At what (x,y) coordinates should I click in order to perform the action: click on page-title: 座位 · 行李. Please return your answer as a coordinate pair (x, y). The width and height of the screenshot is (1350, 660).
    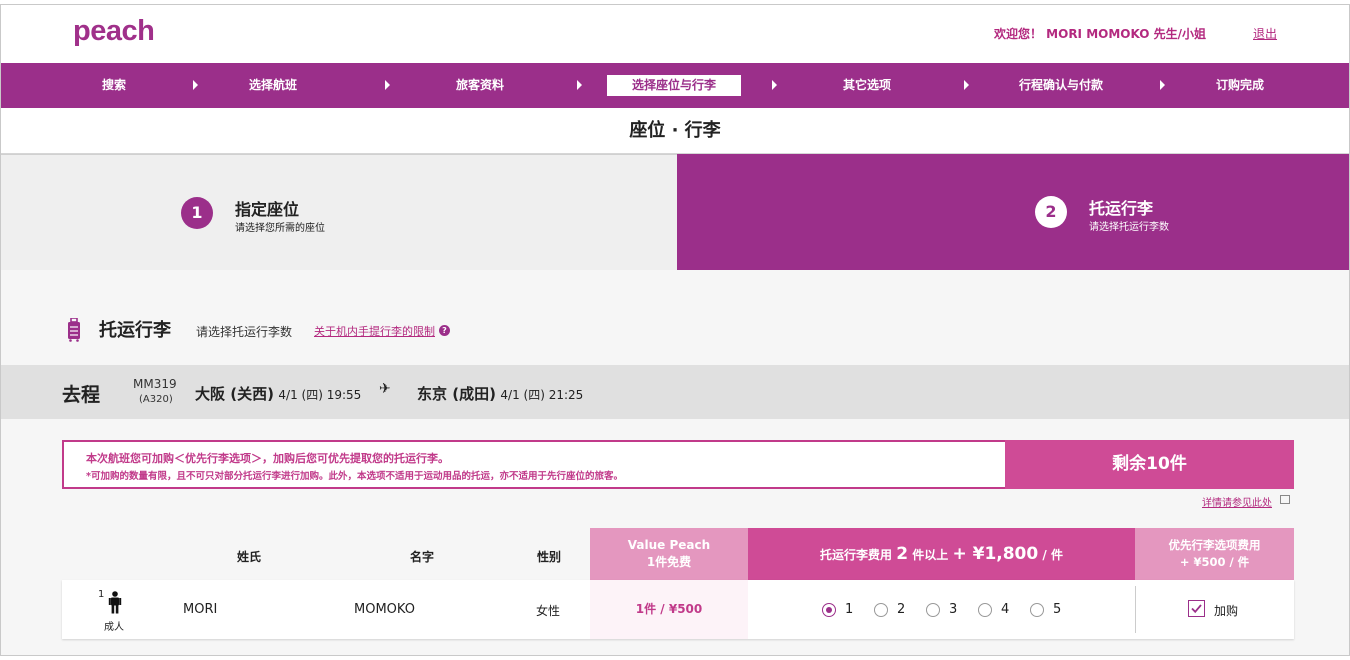
    Looking at the image, I should click on (675, 131).